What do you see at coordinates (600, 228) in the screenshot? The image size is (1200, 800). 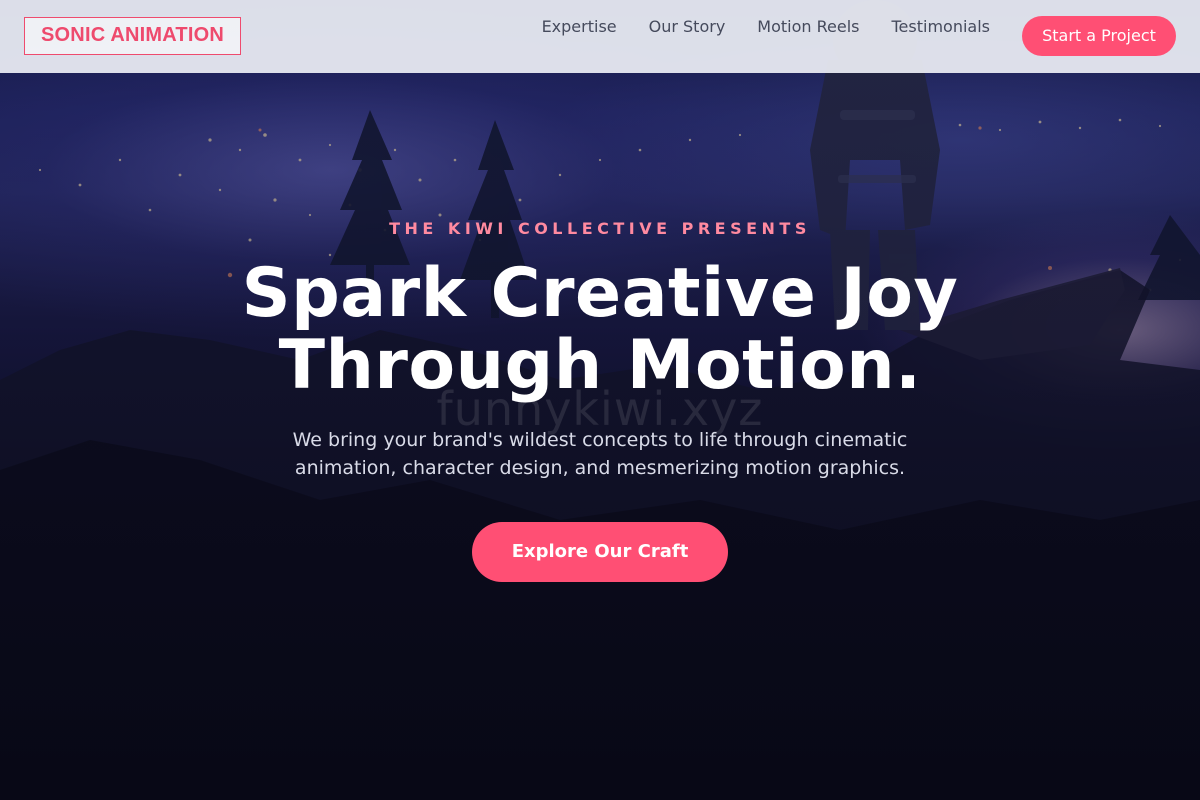 I see `hero-eyebrow: THE KIWI COLLECTIVE PRESENTS` at bounding box center [600, 228].